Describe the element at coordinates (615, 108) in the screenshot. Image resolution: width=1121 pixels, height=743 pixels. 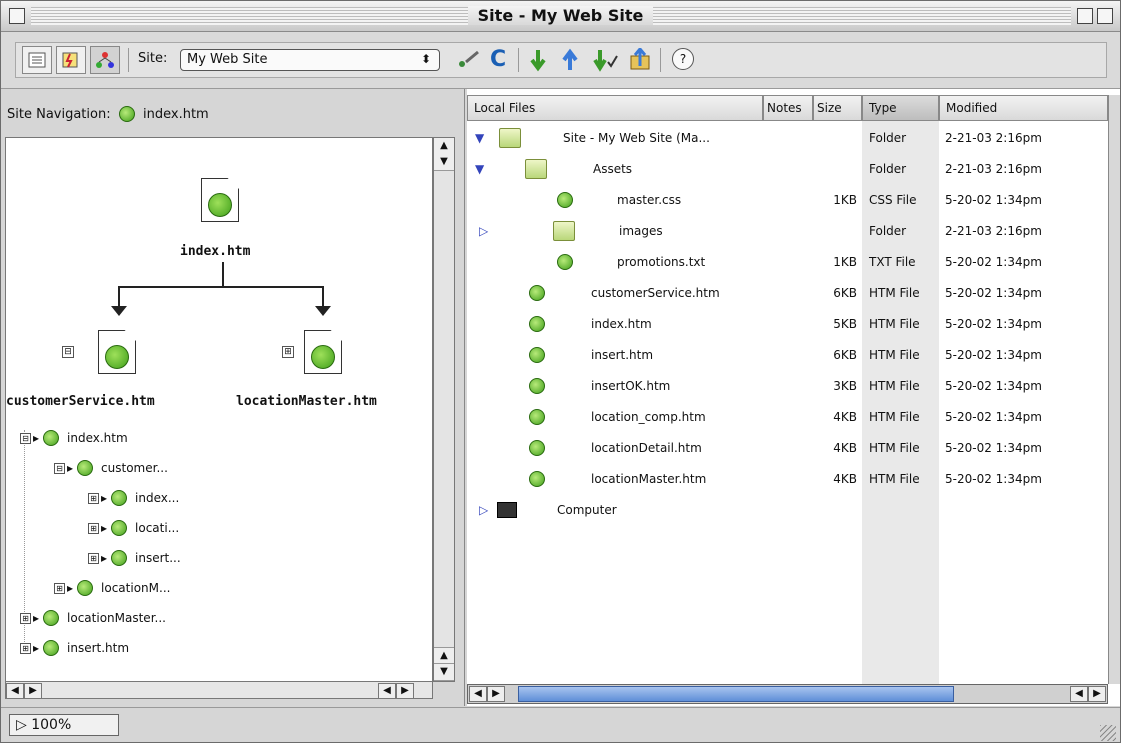
I see `column-header-local-files: Local Files` at that location.